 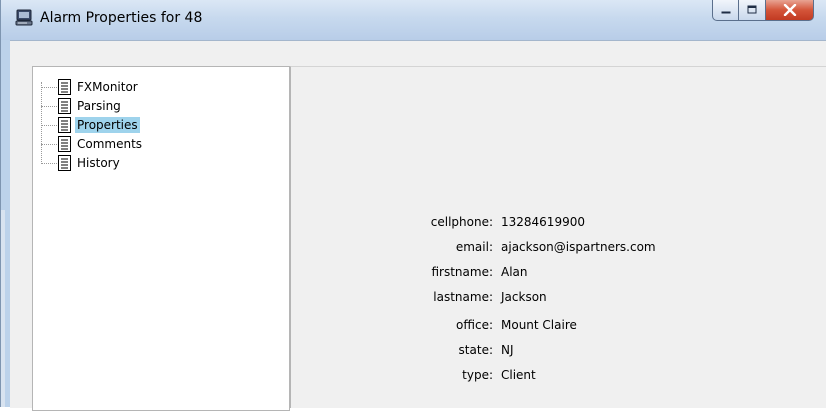 I want to click on close-button, so click(x=790, y=10).